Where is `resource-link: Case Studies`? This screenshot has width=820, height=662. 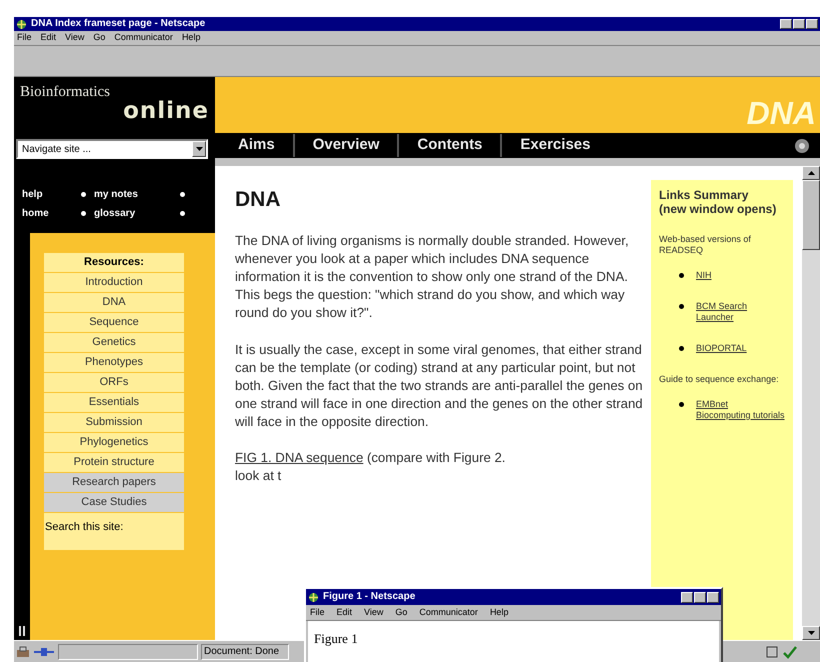 resource-link: Case Studies is located at coordinates (114, 503).